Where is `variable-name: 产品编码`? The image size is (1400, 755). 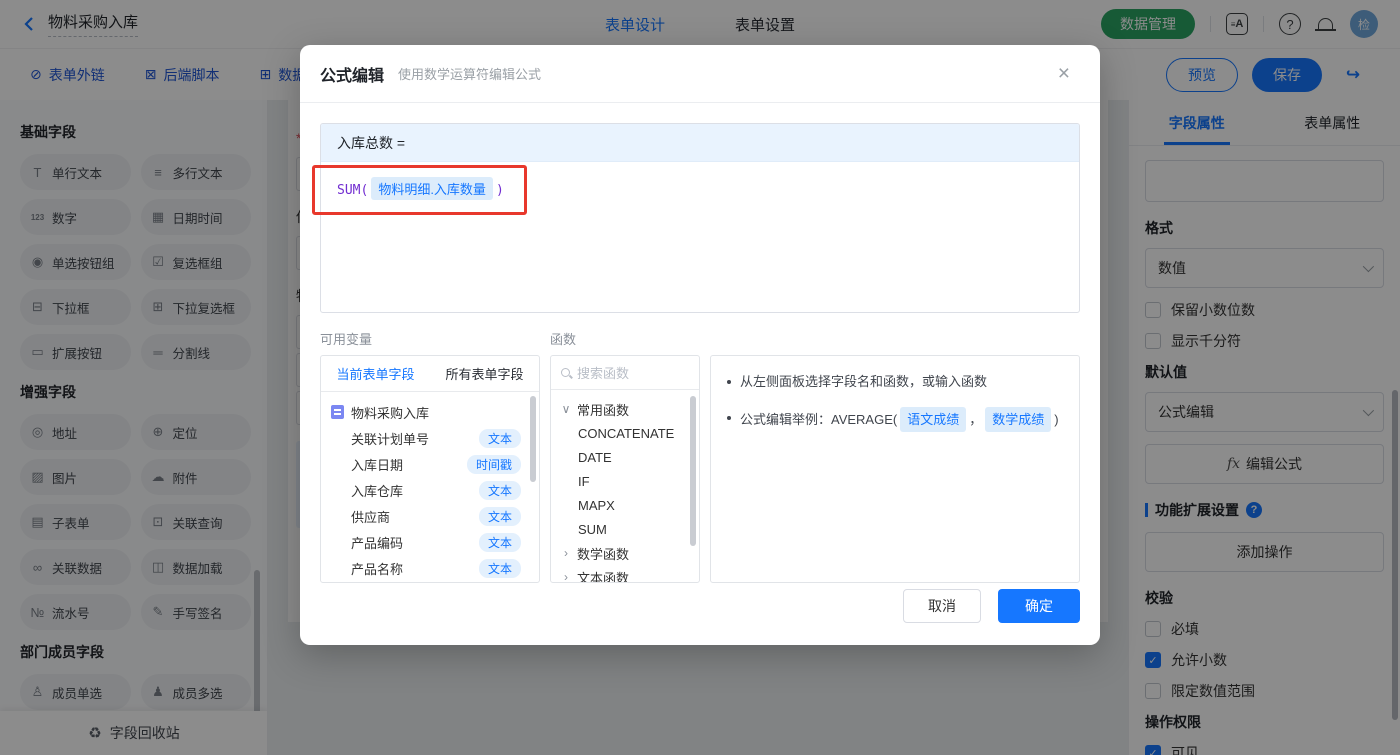
variable-name: 产品编码 is located at coordinates (377, 543).